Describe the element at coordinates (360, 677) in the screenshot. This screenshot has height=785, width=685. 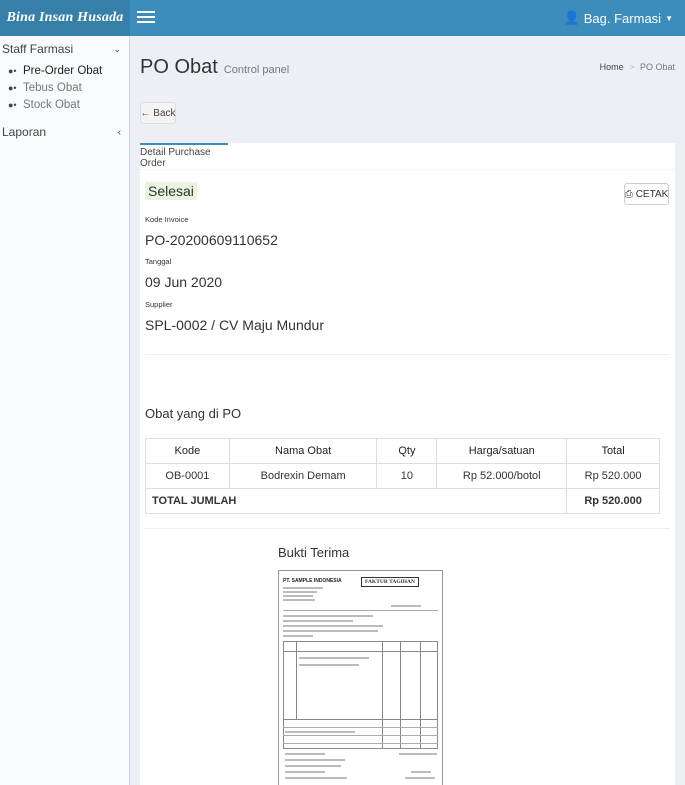
I see `bukti-terima-image: PT. SAMPLE INDONESIA FAKTUR TAGIHAN` at that location.